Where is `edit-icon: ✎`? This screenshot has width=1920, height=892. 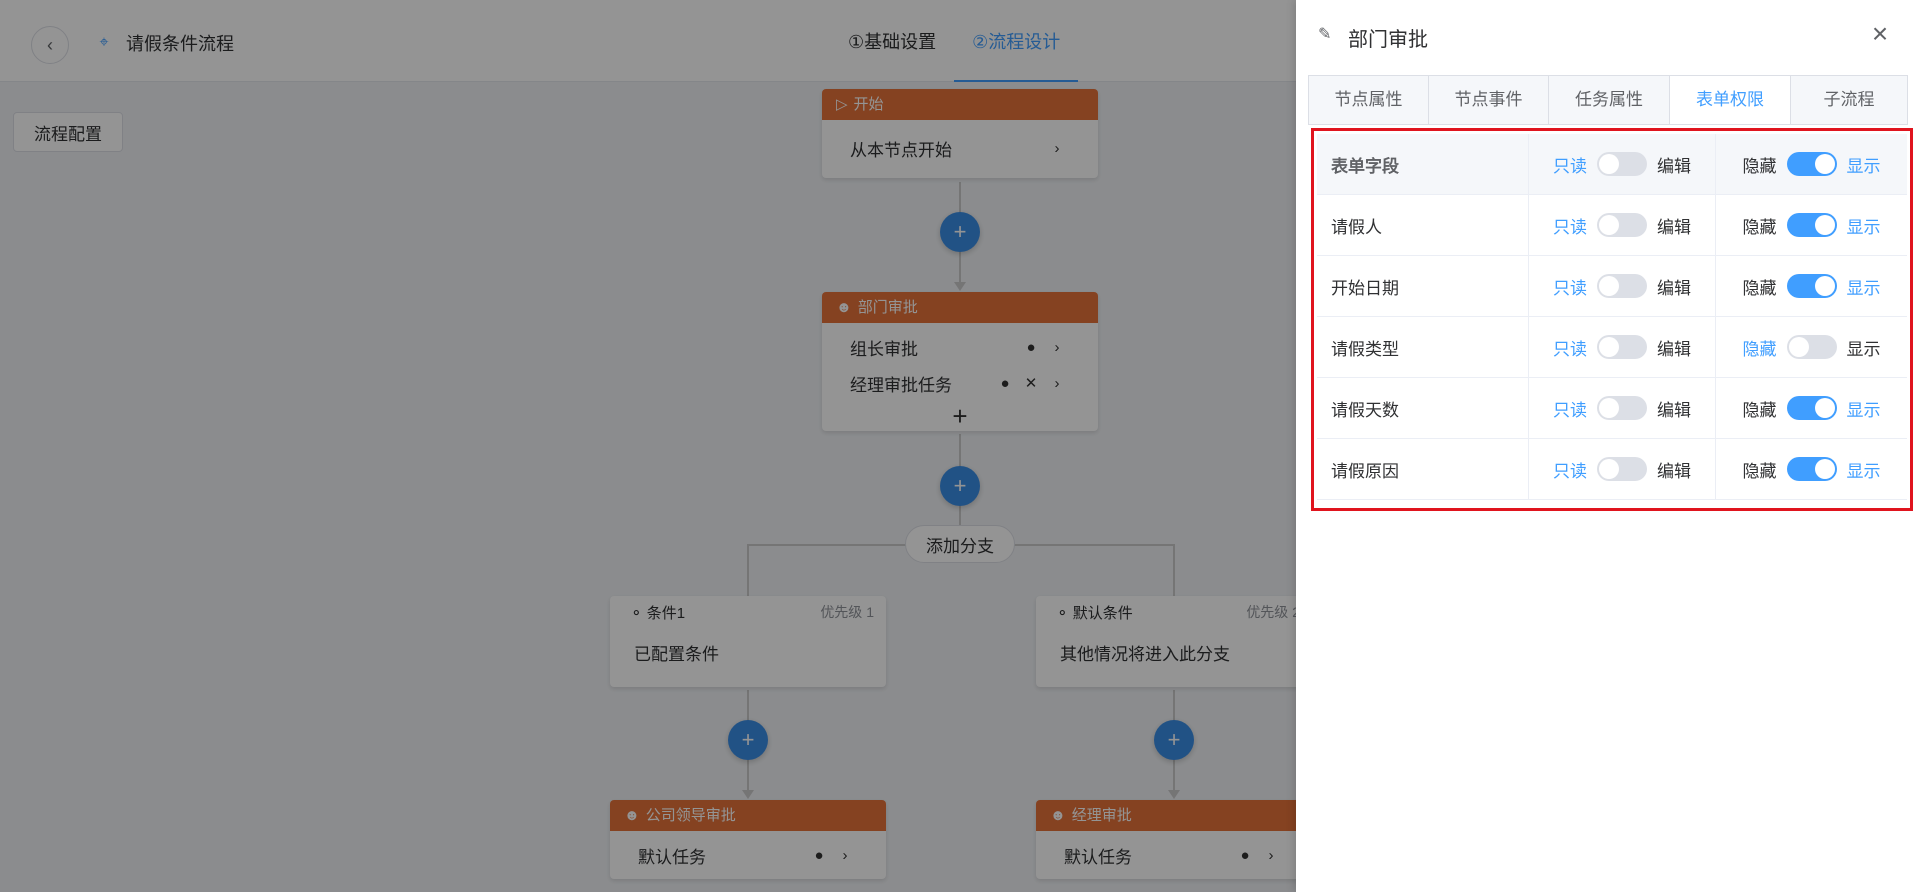
edit-icon: ✎ is located at coordinates (1325, 34).